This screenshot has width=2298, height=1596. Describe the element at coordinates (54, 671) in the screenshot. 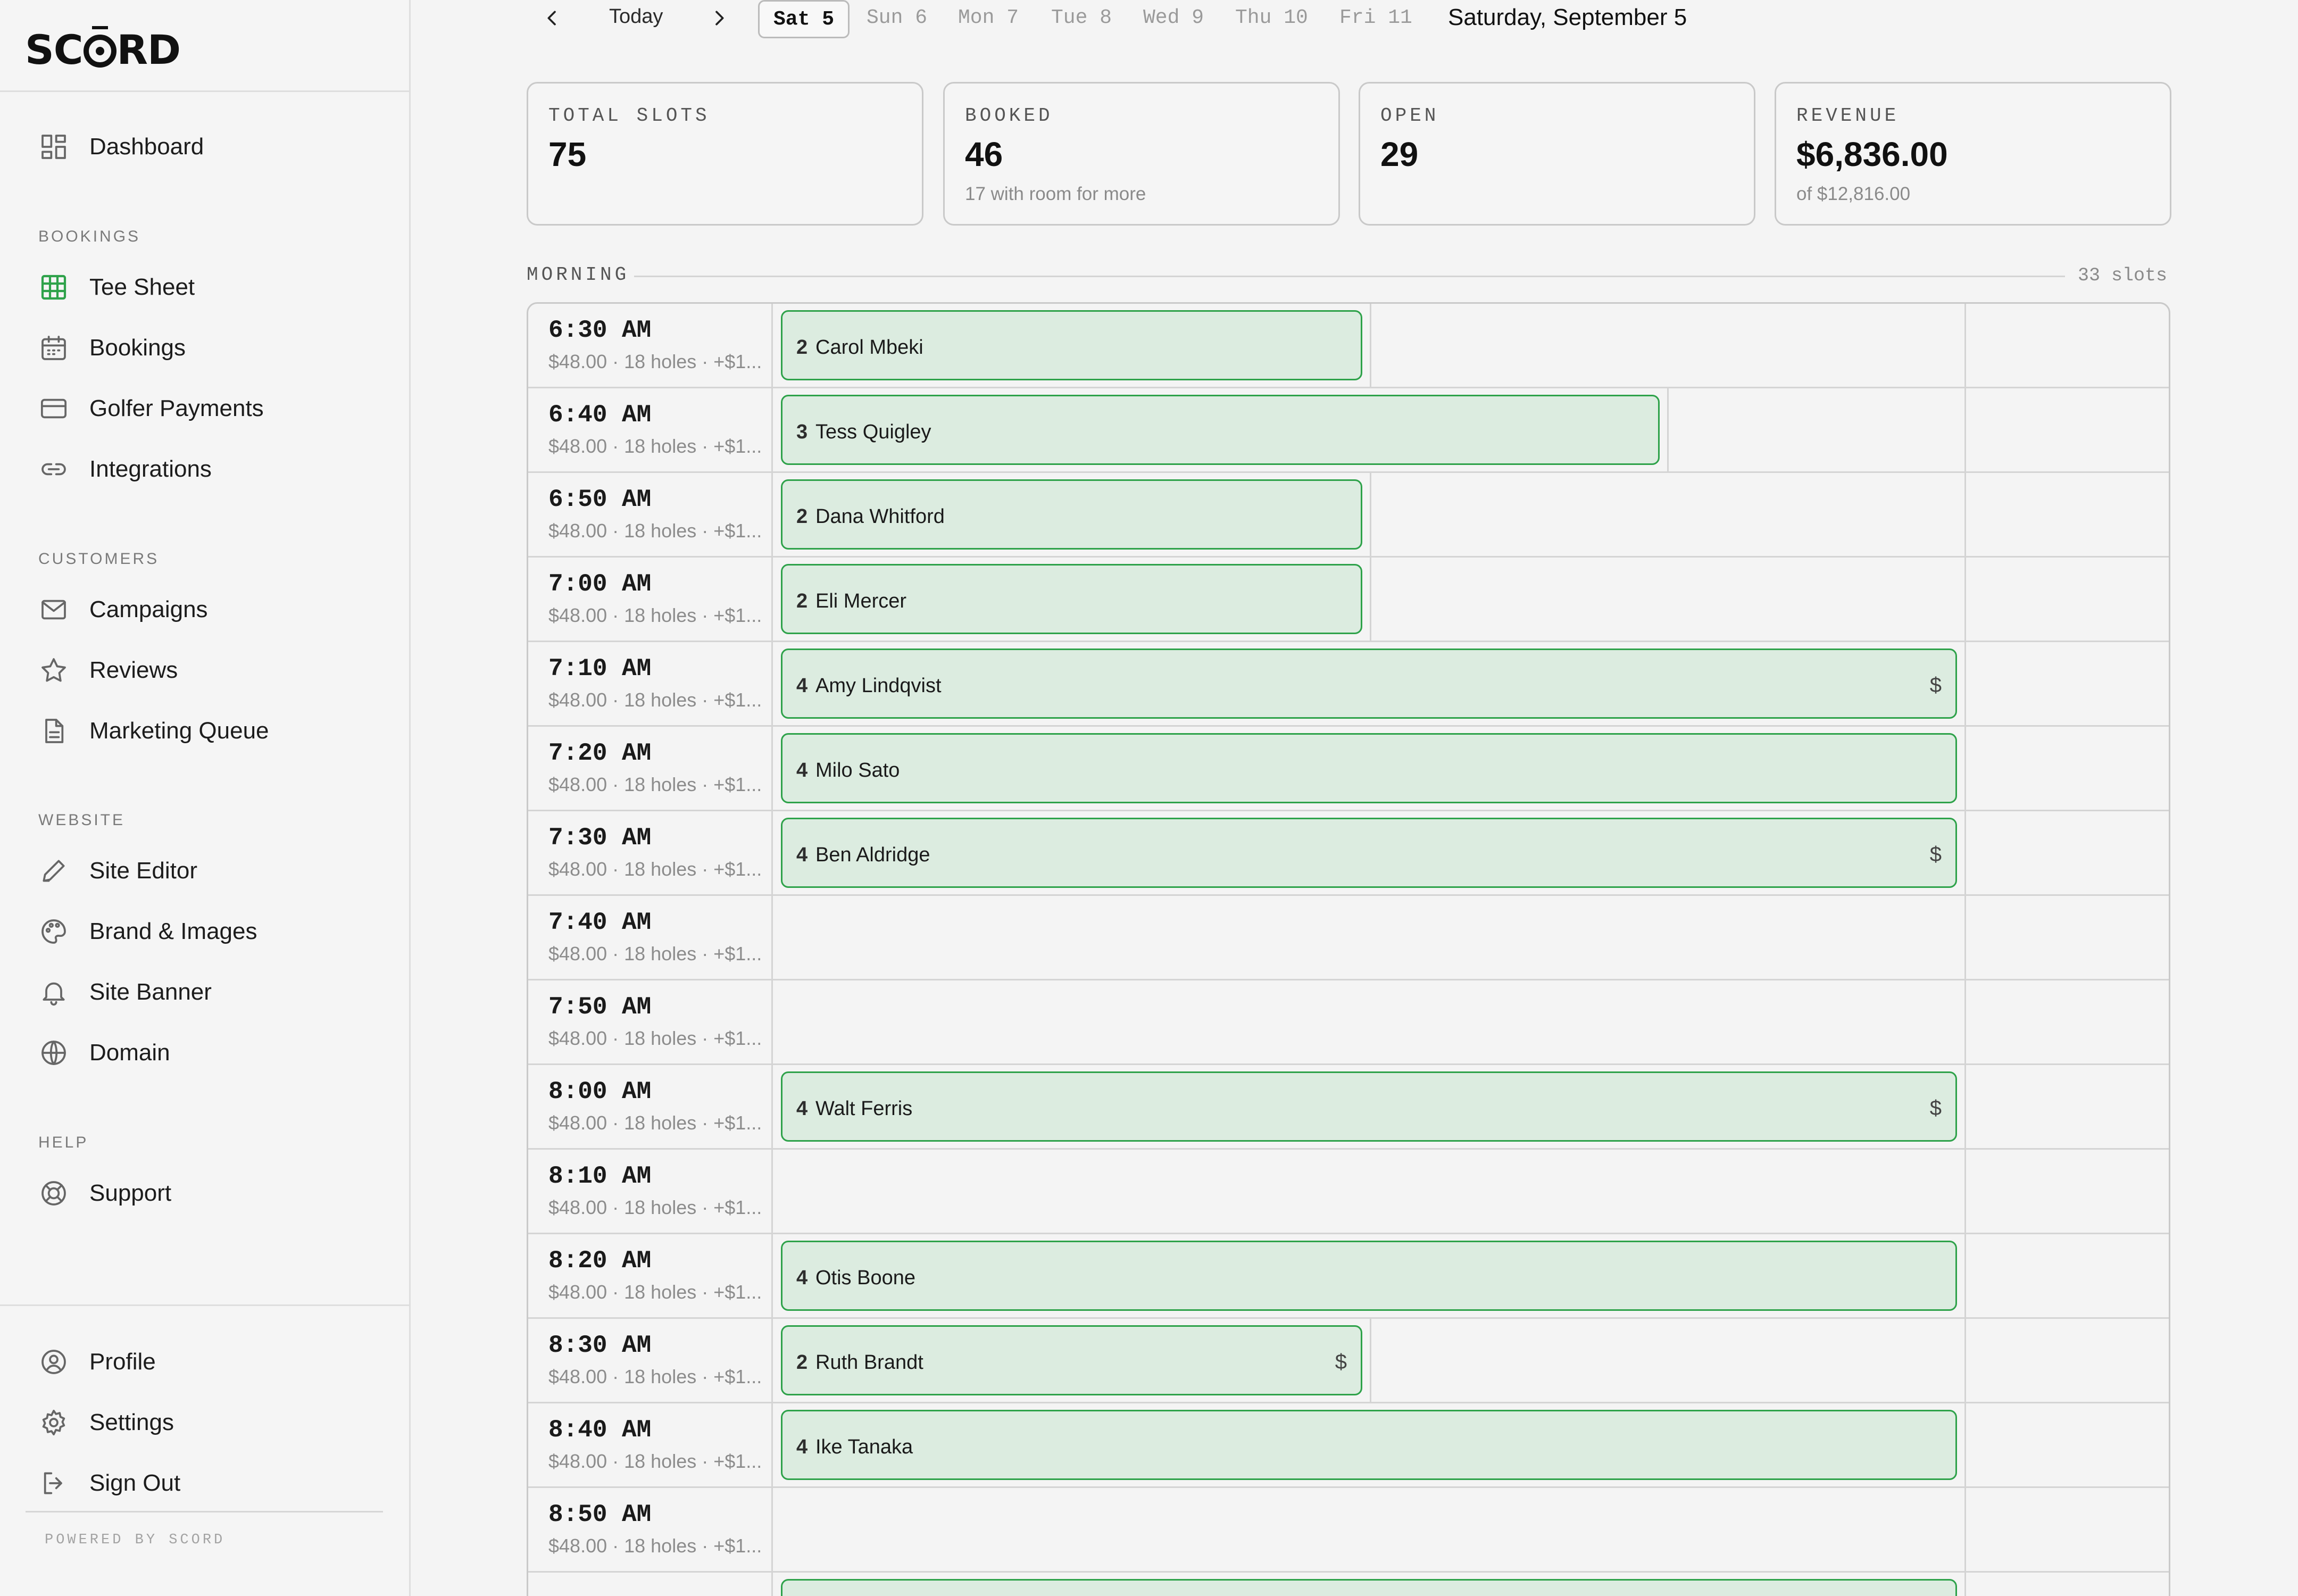

I see `star-icon` at that location.